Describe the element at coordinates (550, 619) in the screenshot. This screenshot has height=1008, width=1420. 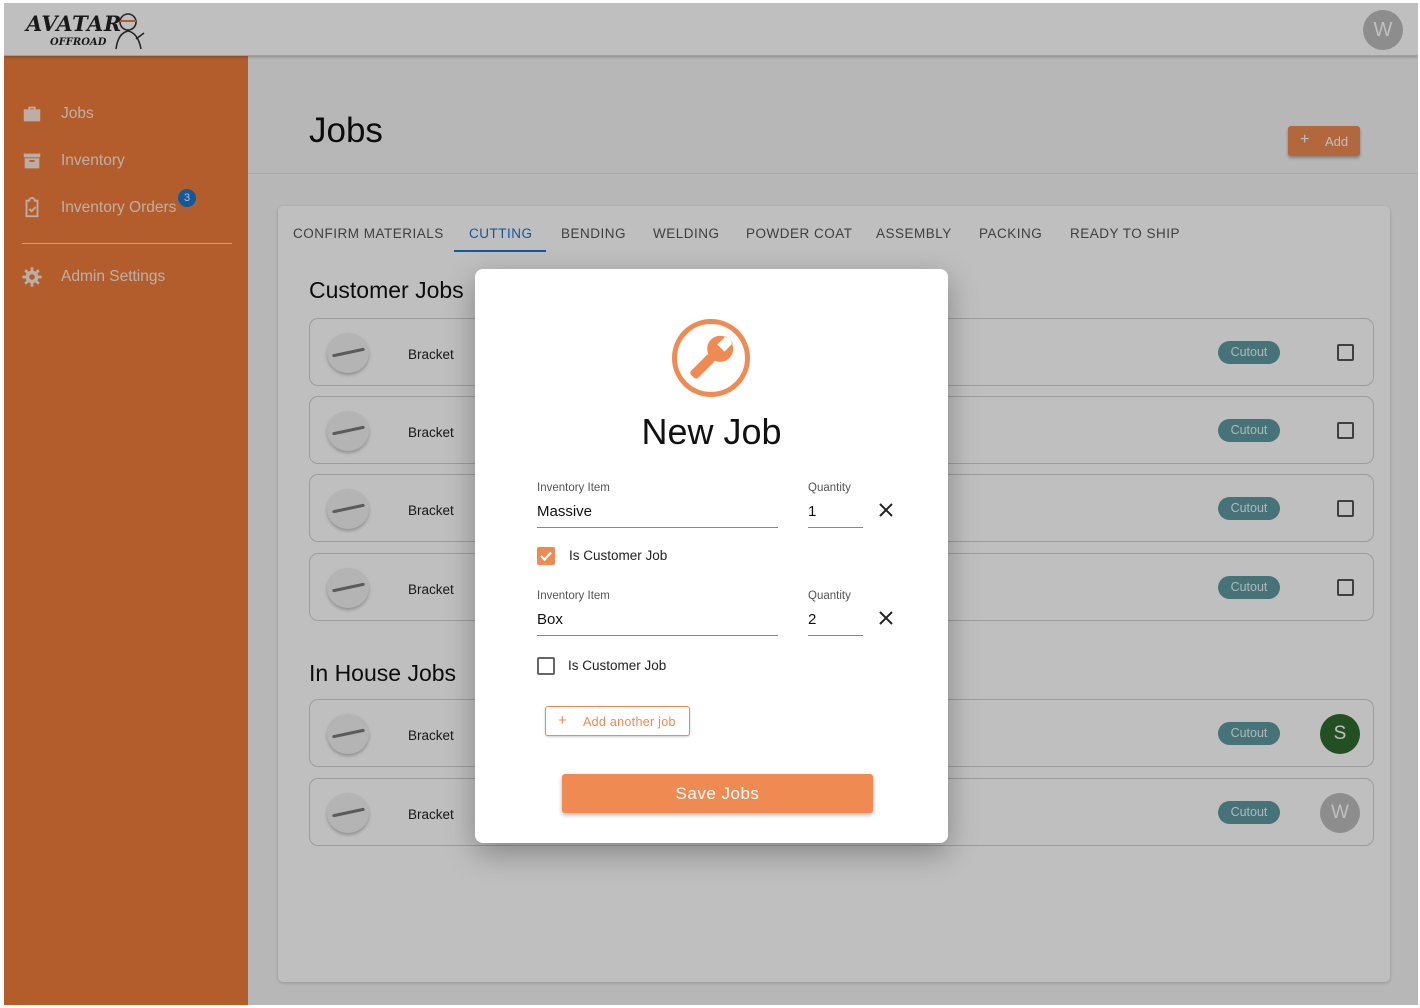
I see `inventory-item-field: Box` at that location.